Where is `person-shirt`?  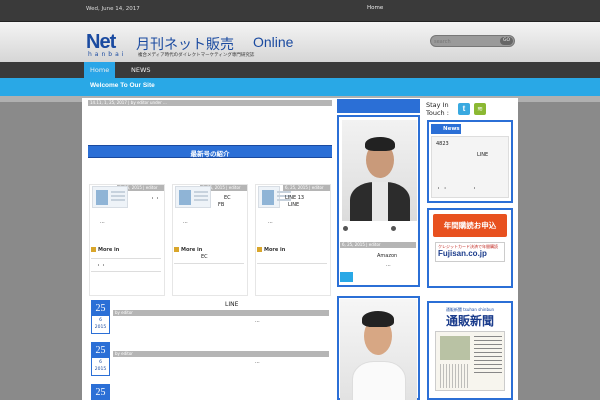 person-shirt is located at coordinates (380, 201).